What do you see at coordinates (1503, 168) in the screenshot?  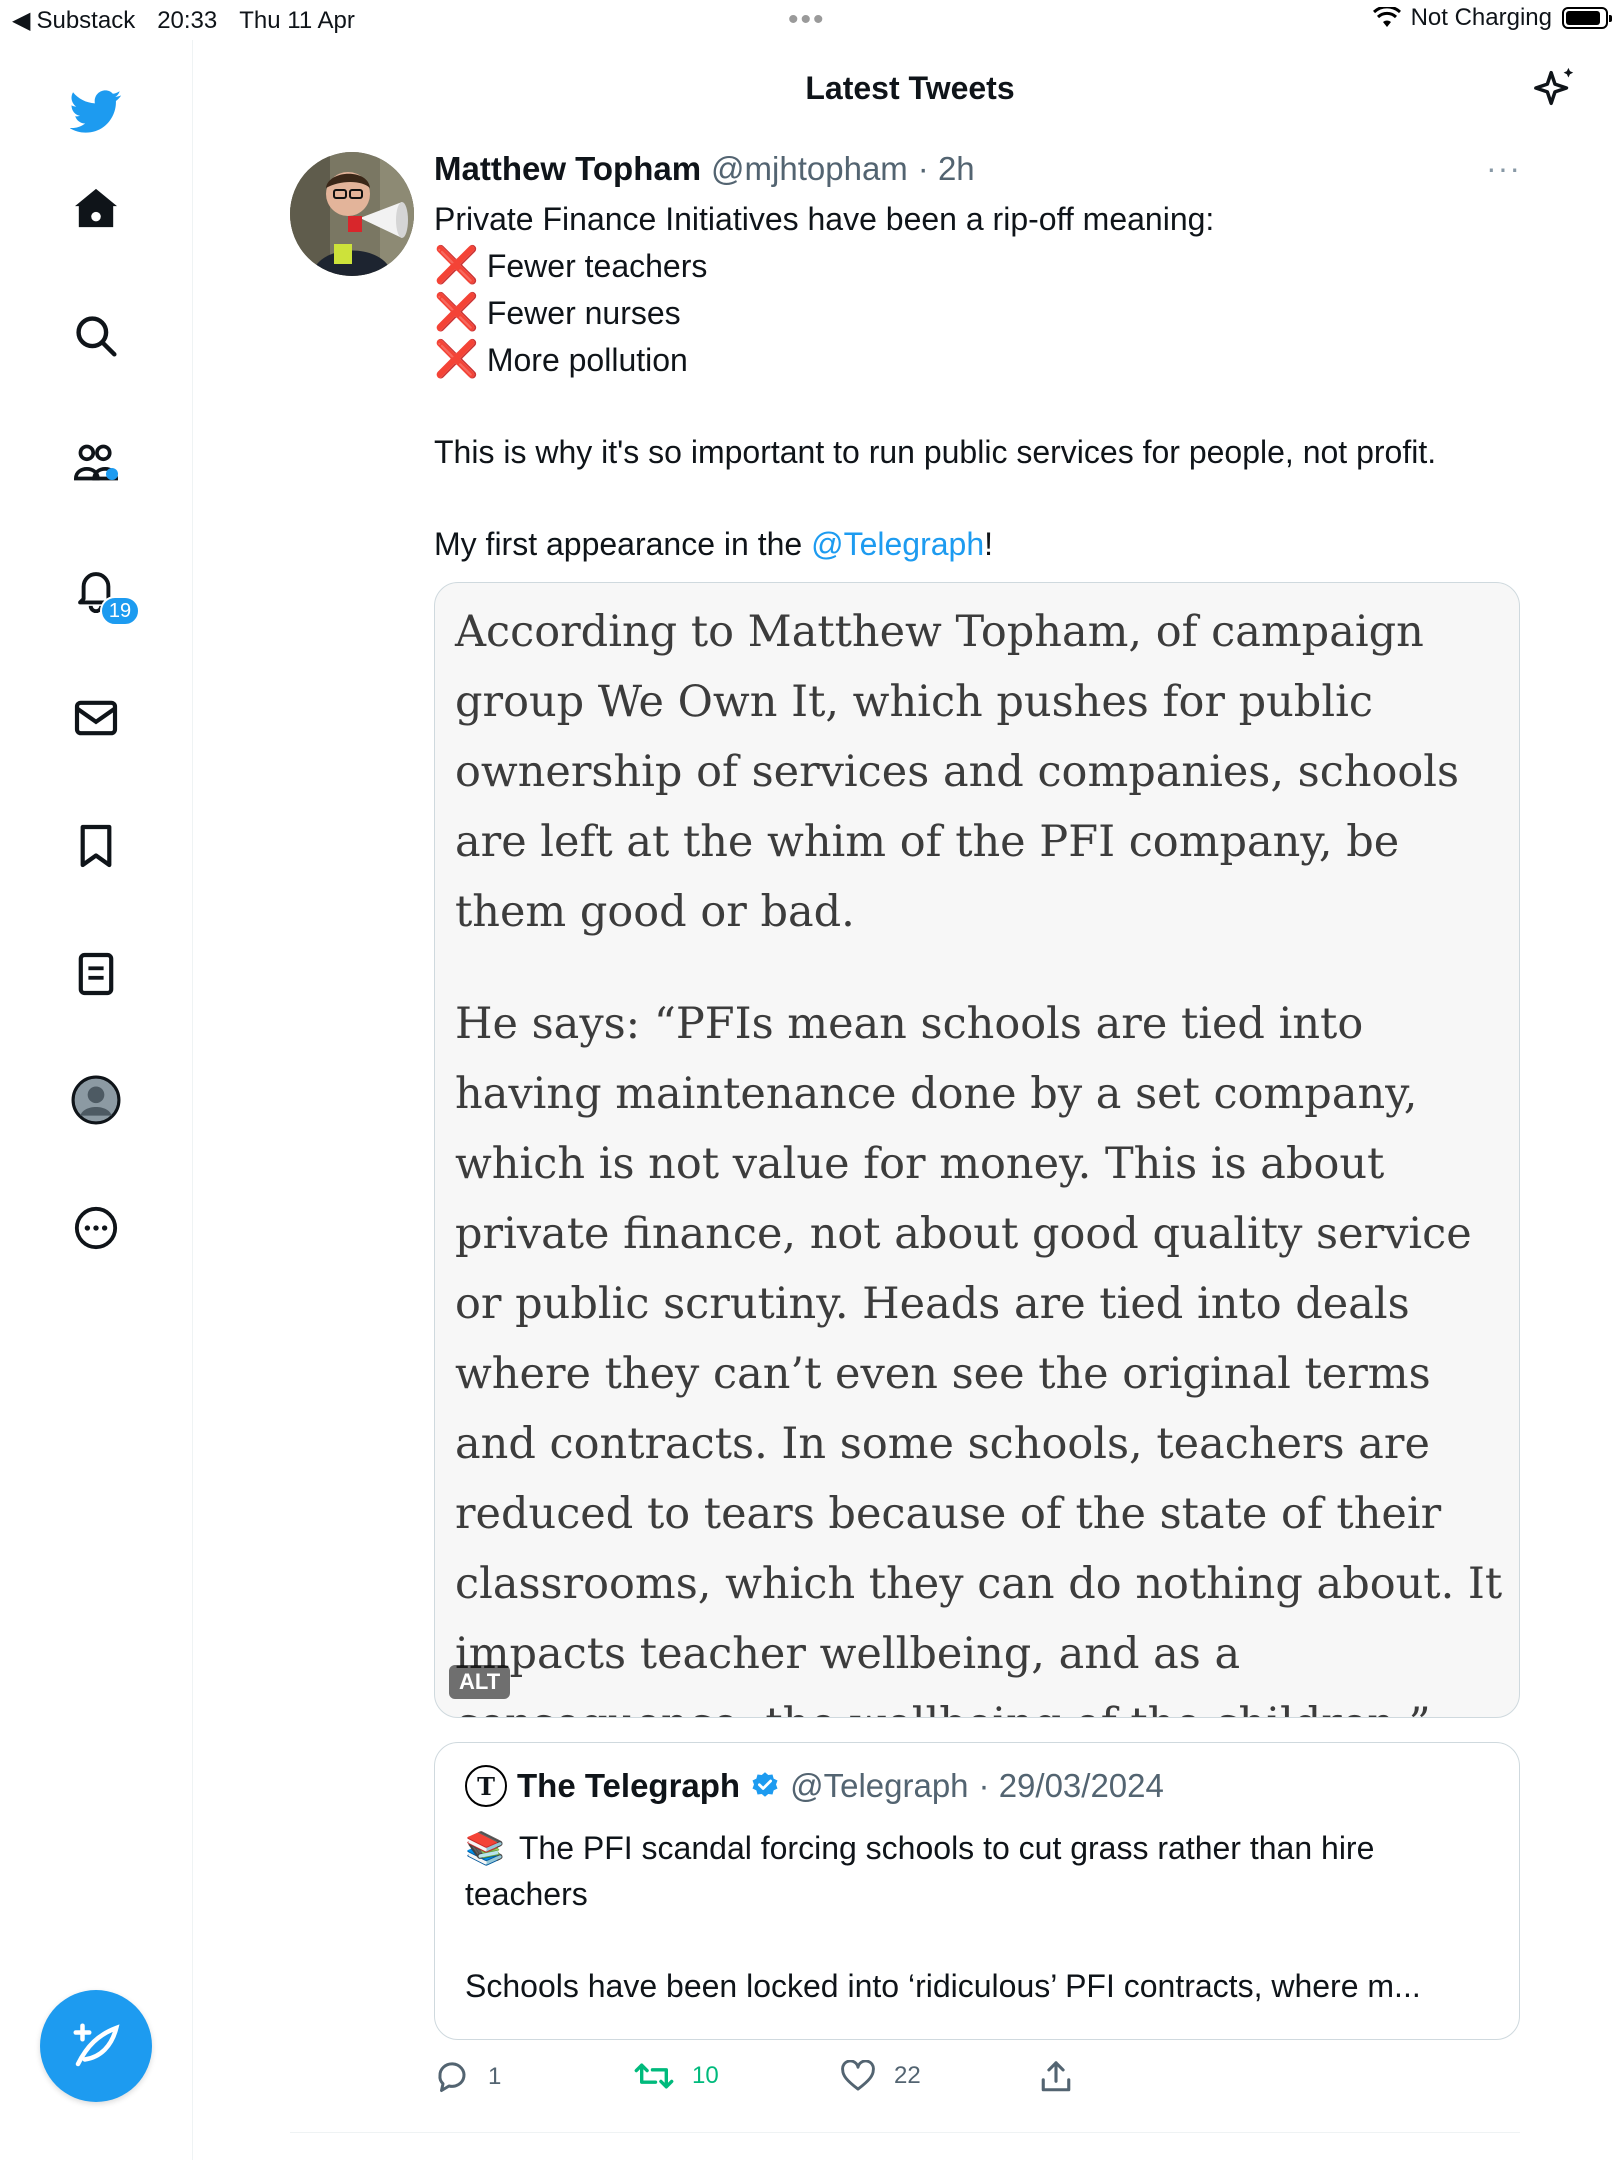 I see `tweet-more-options-icon: ···` at bounding box center [1503, 168].